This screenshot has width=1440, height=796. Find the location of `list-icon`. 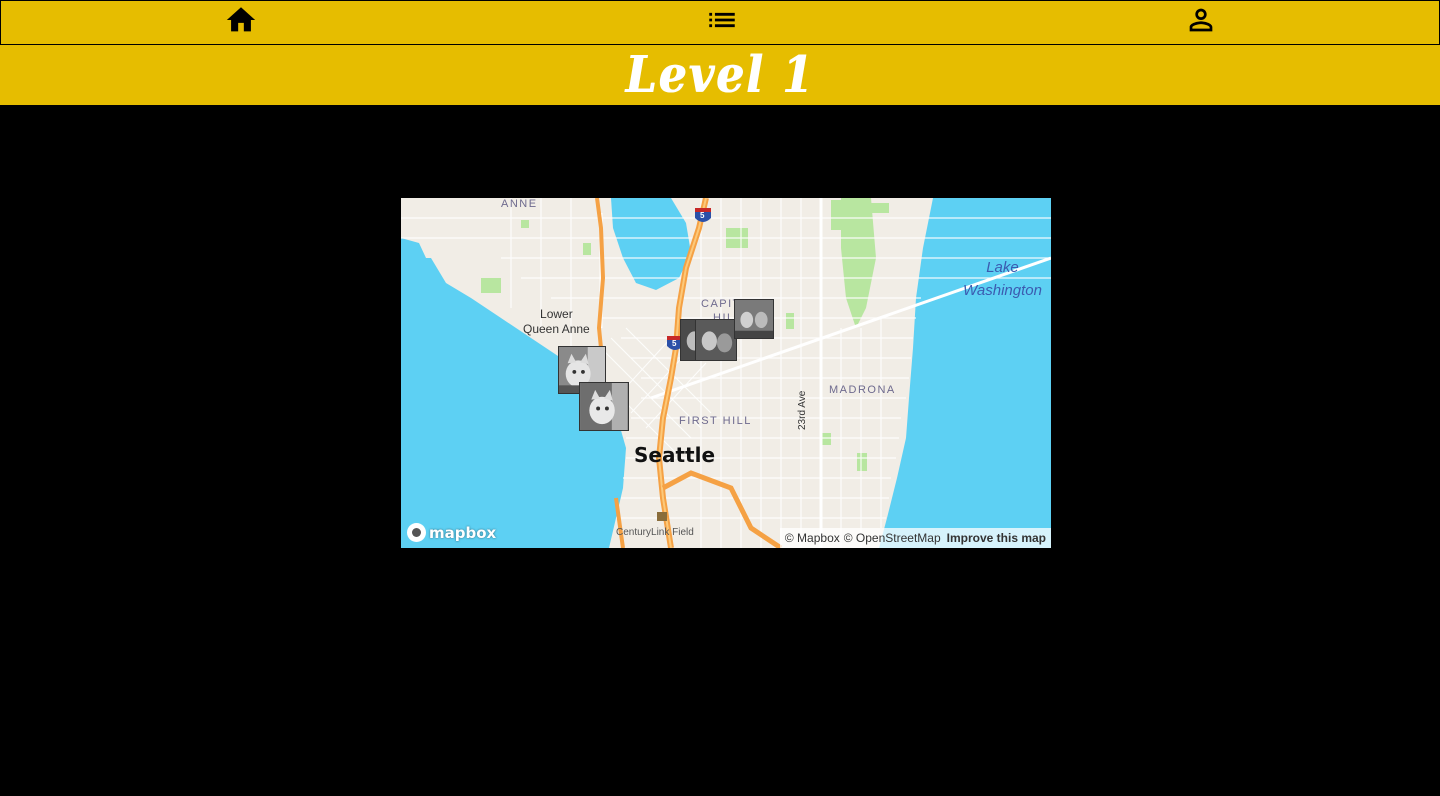

list-icon is located at coordinates (722, 20).